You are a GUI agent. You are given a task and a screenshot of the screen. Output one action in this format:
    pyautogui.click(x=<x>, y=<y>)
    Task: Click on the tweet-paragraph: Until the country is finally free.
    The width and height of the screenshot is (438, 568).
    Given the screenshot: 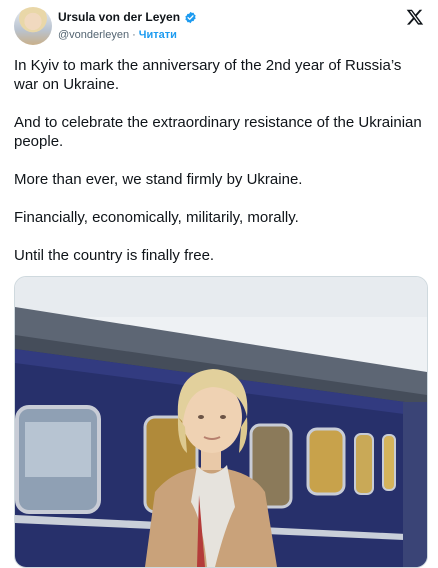 What is the action you would take?
    pyautogui.click(x=114, y=255)
    